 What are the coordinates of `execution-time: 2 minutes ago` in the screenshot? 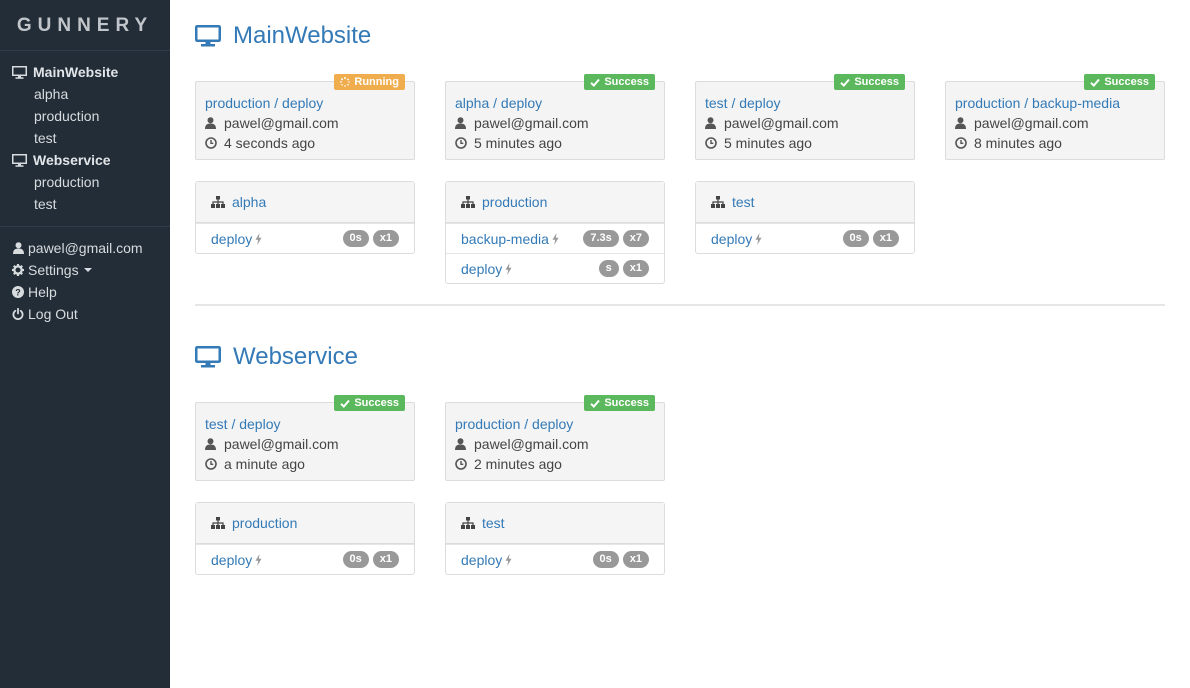 It's located at (555, 464).